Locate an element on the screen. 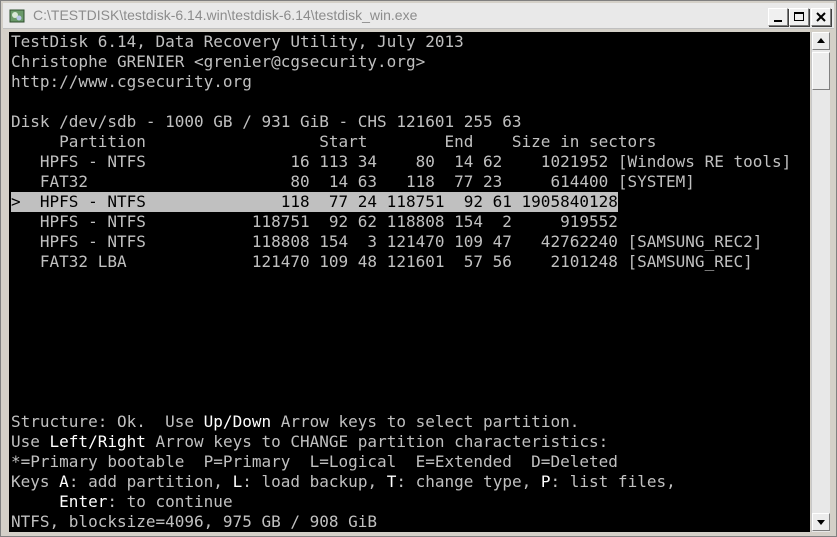  help-text: Arrow keys to select partition. is located at coordinates (425, 421).